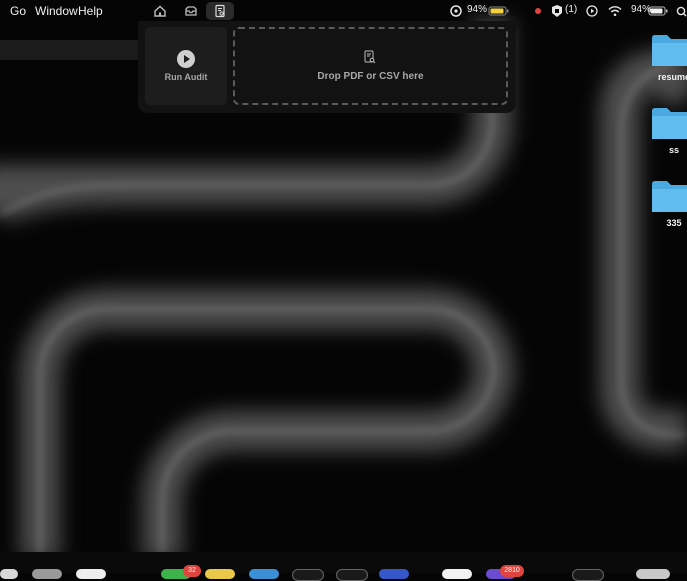  Describe the element at coordinates (186, 59) in the screenshot. I see `play-icon` at that location.